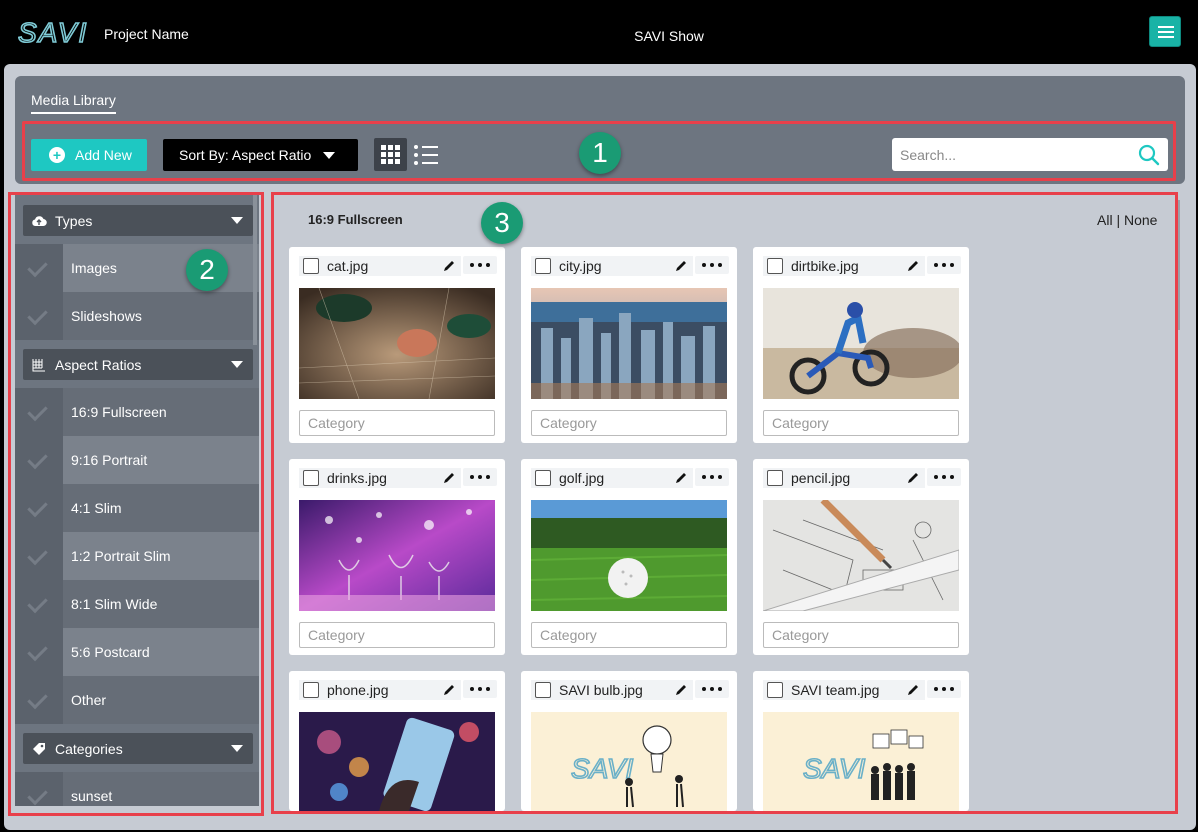 The width and height of the screenshot is (1198, 832). I want to click on callout-badge: 3, so click(502, 223).